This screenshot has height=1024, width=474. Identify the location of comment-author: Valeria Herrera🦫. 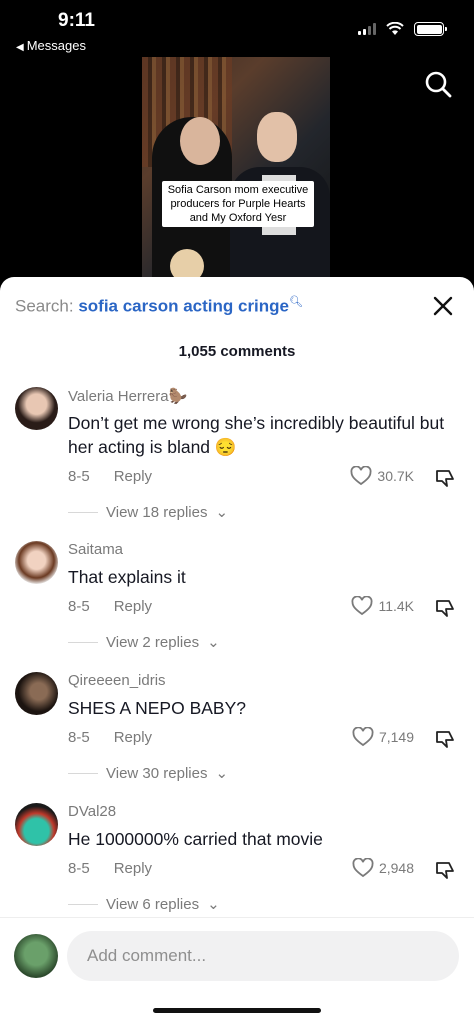
(127, 396).